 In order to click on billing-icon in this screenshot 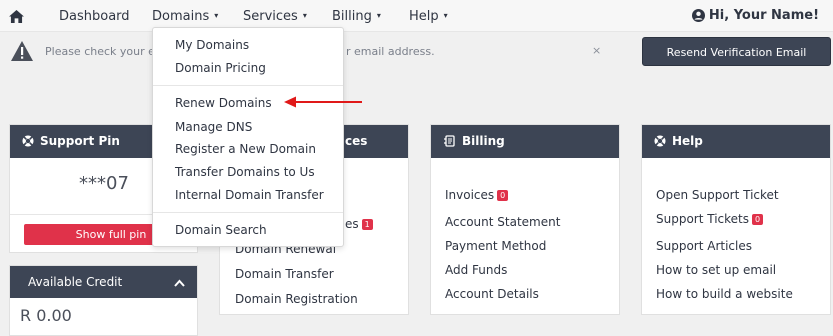, I will do `click(449, 141)`.